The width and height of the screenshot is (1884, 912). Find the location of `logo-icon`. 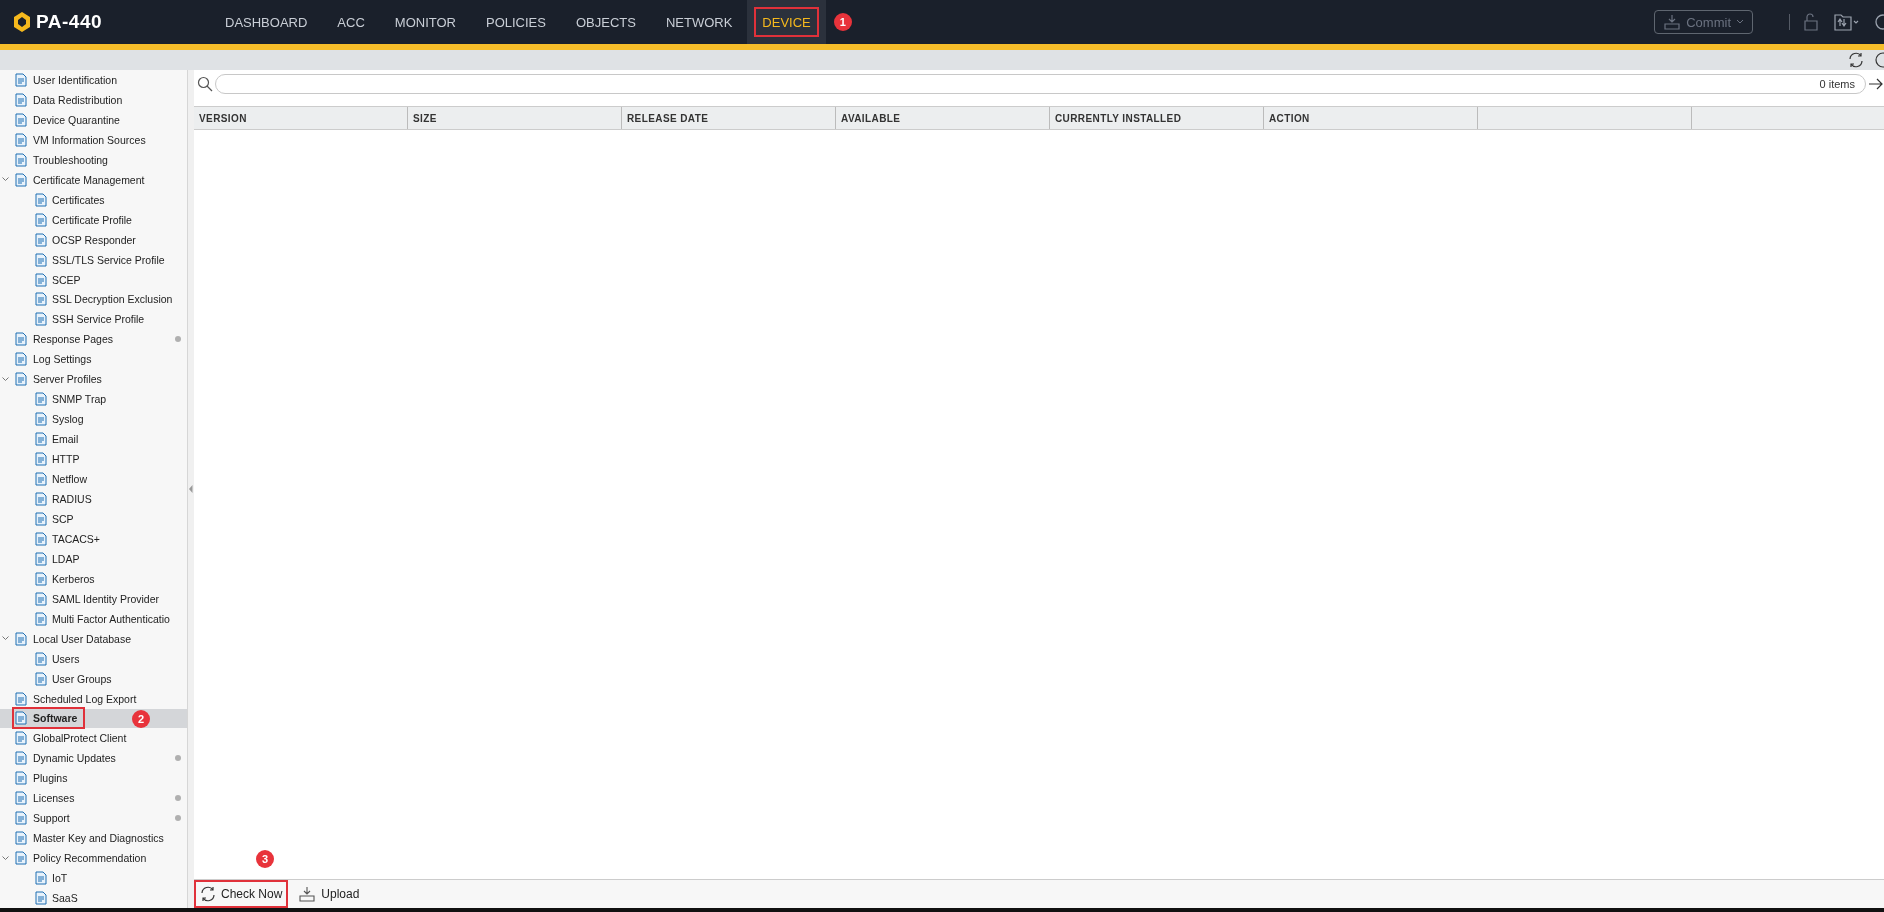

logo-icon is located at coordinates (22, 22).